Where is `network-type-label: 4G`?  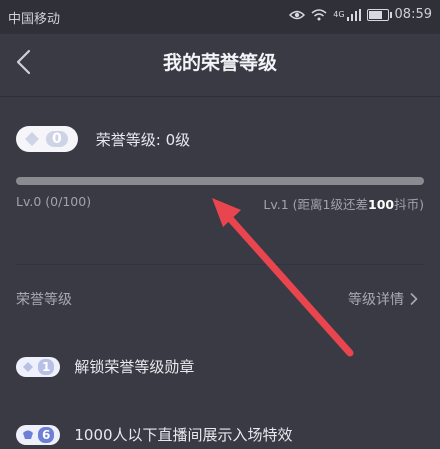
network-type-label: 4G is located at coordinates (339, 14).